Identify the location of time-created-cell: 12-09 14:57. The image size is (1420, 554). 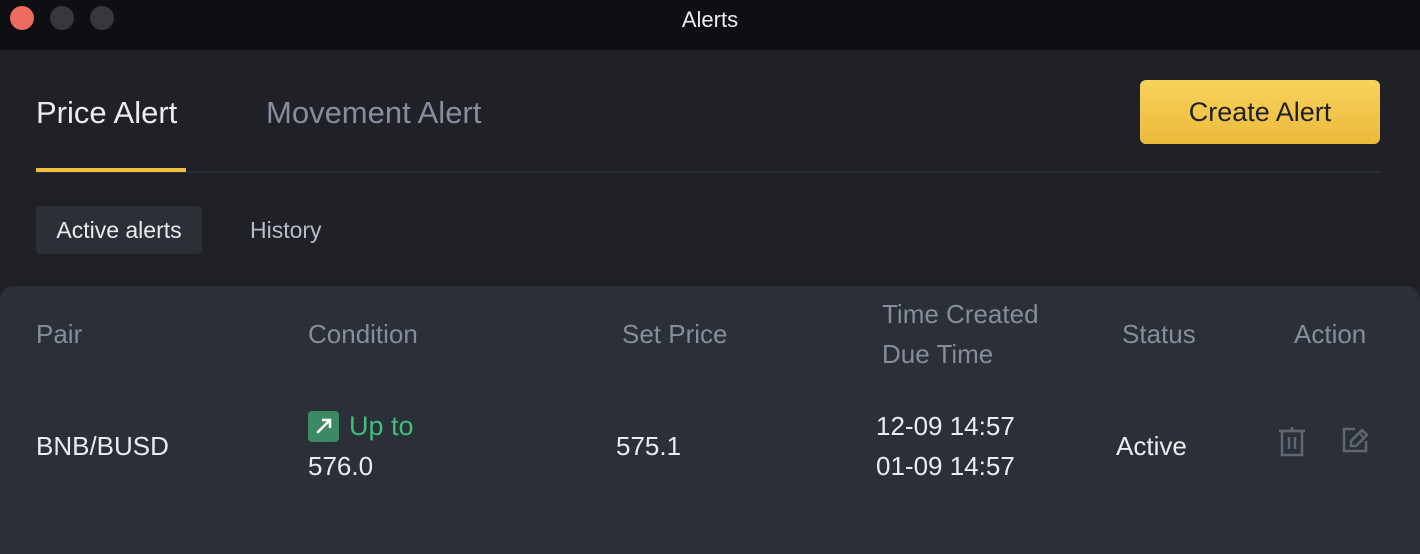
(945, 426).